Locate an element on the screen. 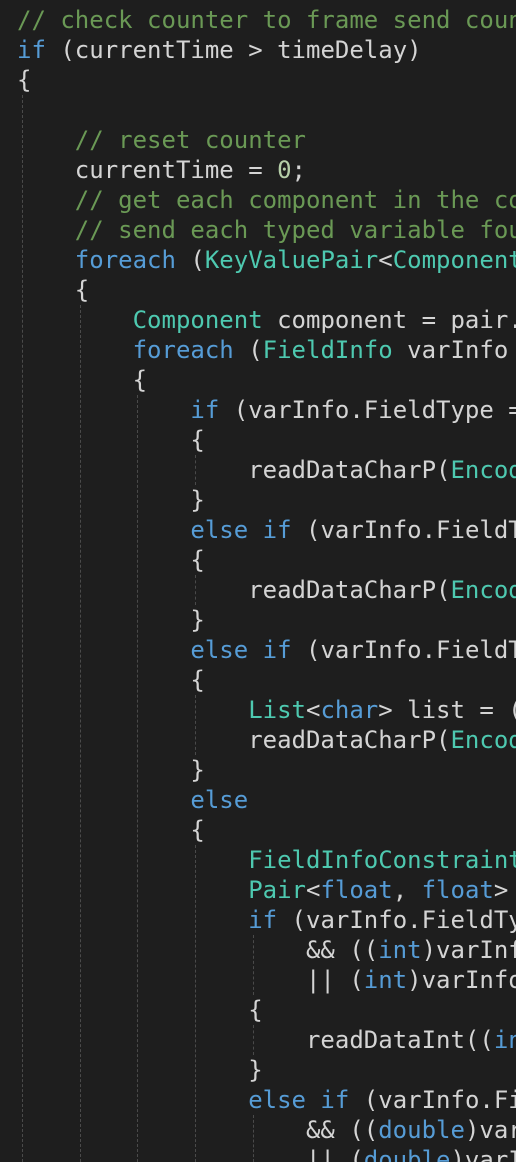 The width and height of the screenshot is (516, 1162). keyword-token: in is located at coordinates (504, 1040).